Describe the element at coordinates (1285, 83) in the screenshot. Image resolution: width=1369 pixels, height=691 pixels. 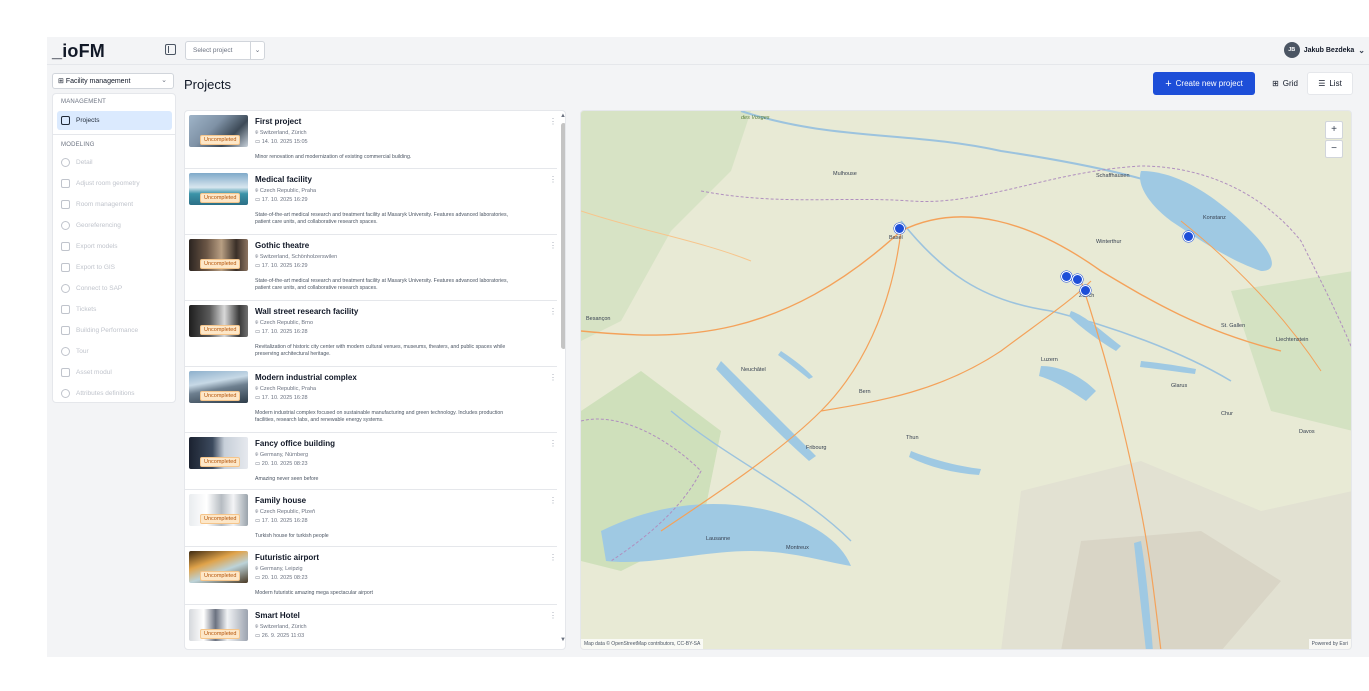
I see `grid-view-button: ⊞ Grid` at that location.